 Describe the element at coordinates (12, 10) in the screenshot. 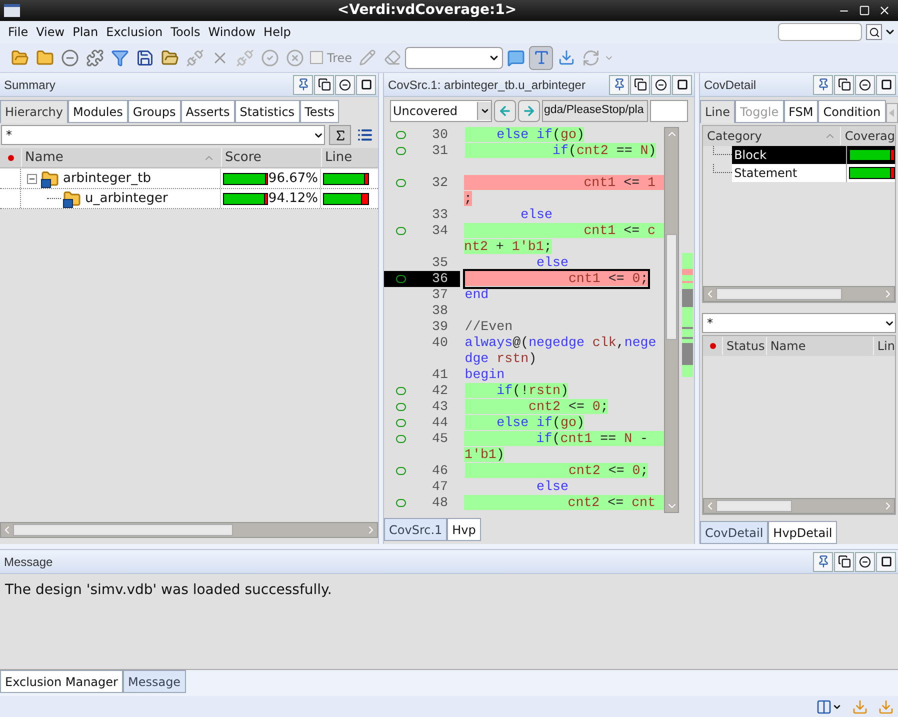

I see `app-icon` at that location.